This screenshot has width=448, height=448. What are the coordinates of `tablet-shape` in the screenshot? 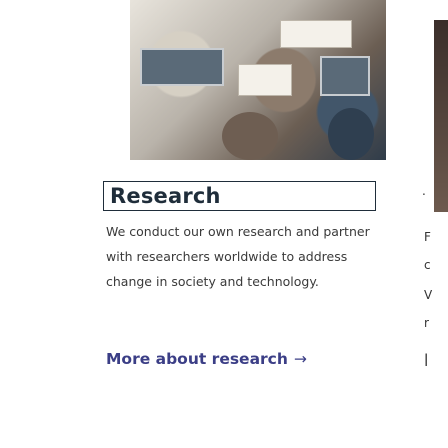 It's located at (345, 76).